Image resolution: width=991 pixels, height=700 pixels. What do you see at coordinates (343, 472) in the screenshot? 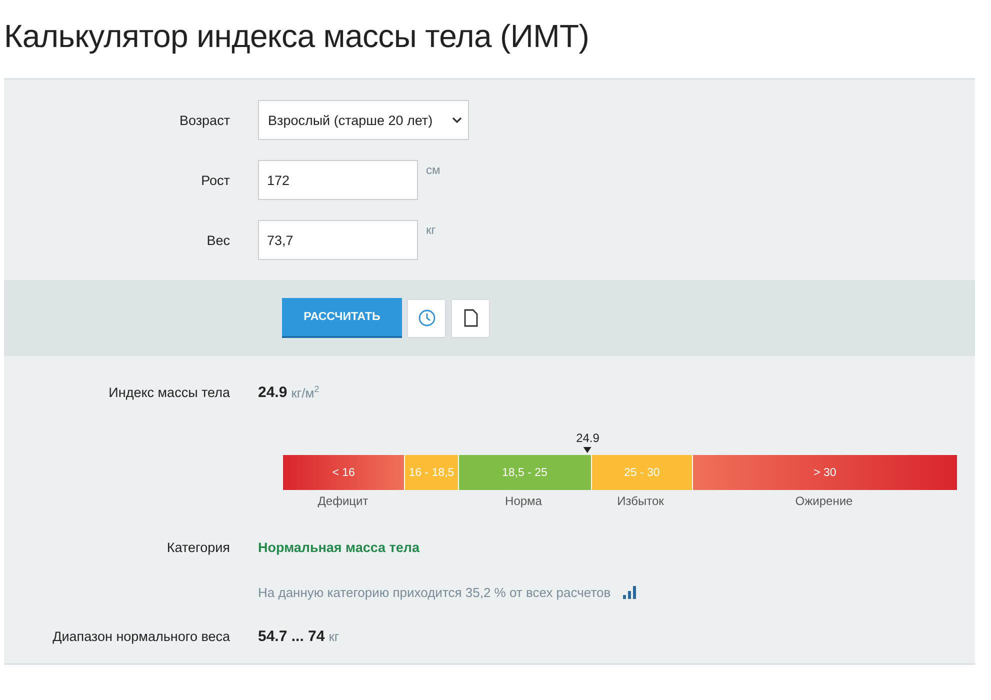
I see `scale-segment: < 16` at bounding box center [343, 472].